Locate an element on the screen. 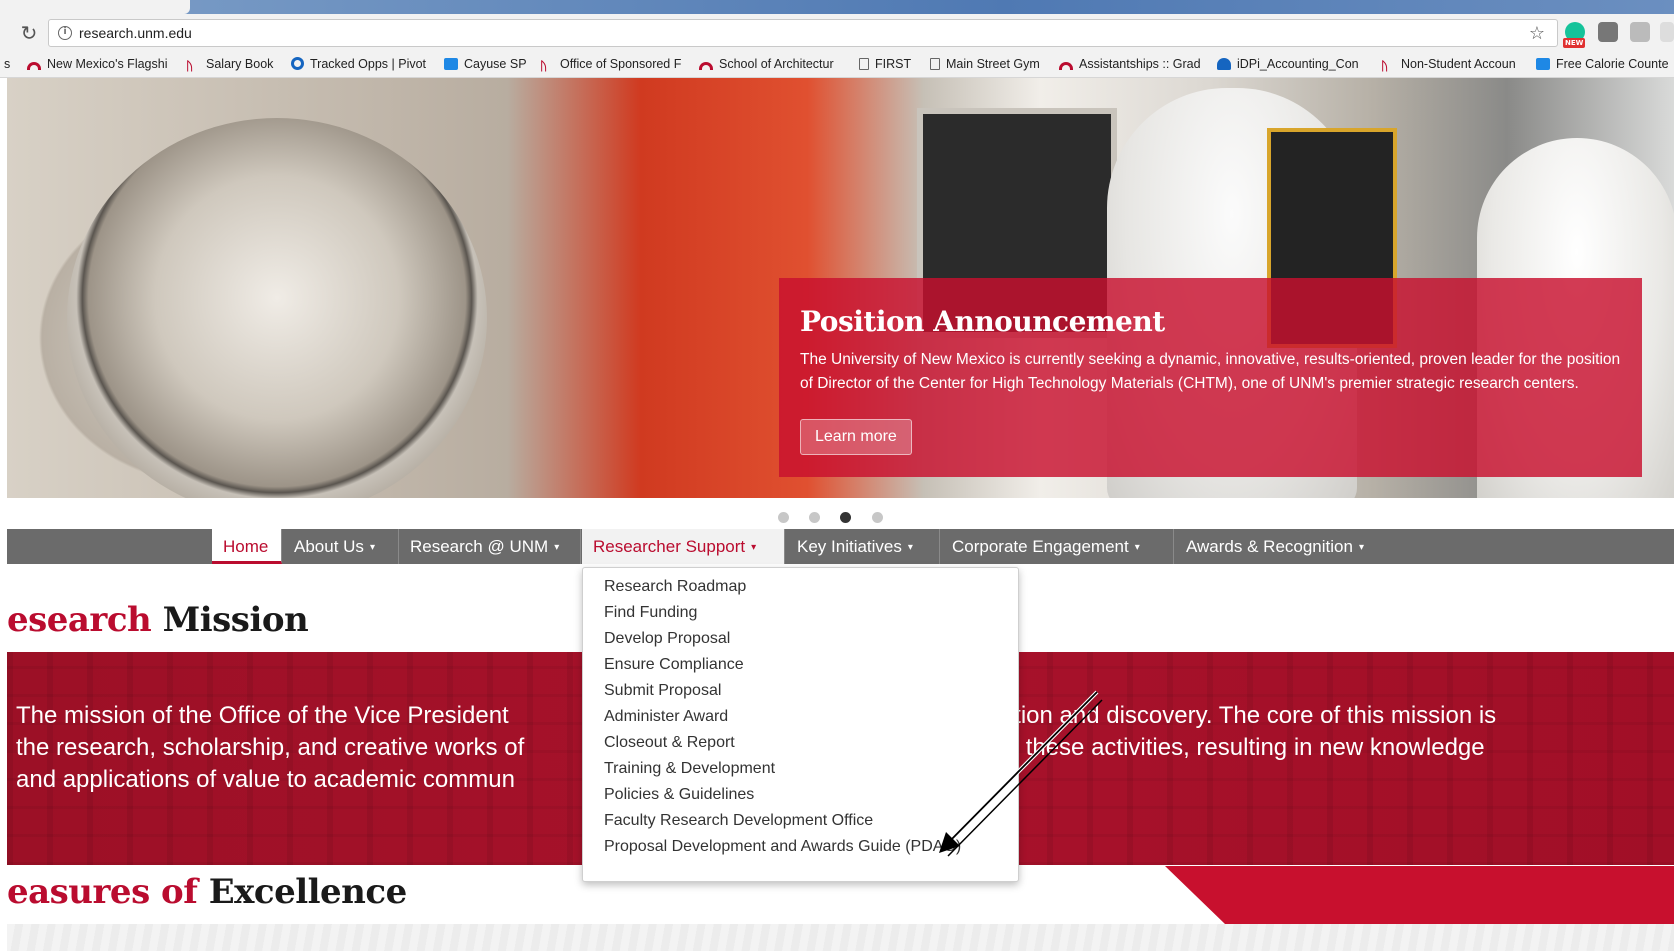  hero-image-vacuum-chamber is located at coordinates (277, 308).